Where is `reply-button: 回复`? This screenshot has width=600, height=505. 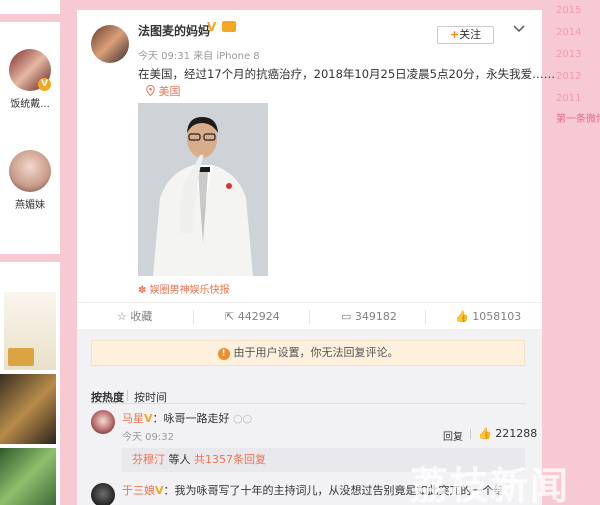 reply-button: 回复 is located at coordinates (453, 435).